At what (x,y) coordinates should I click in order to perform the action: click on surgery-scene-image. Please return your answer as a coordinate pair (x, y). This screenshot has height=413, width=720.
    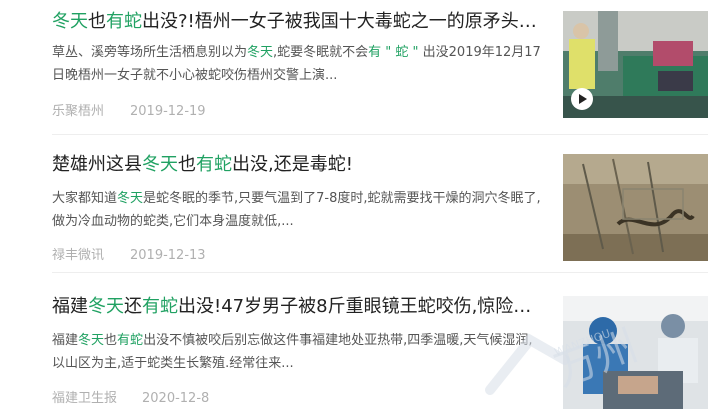
    Looking at the image, I should click on (635, 352).